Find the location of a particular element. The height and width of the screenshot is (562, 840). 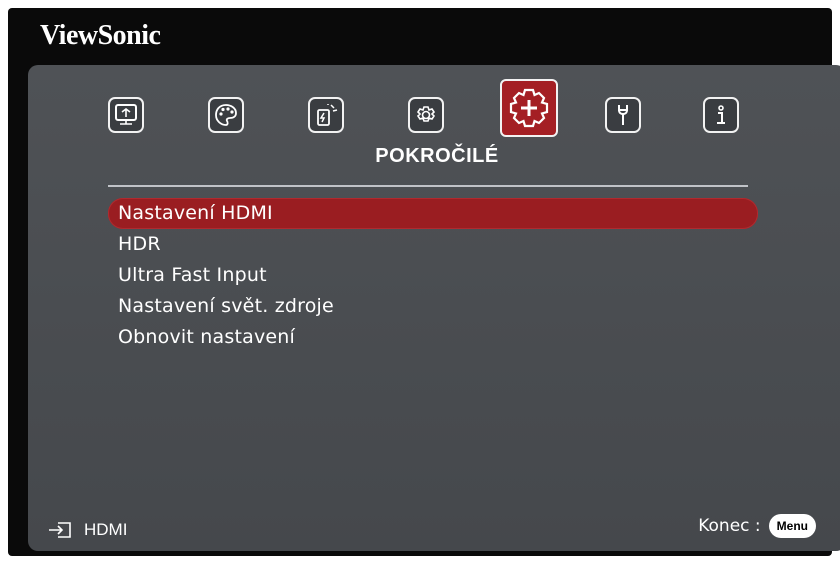

tab-display is located at coordinates (126, 115).